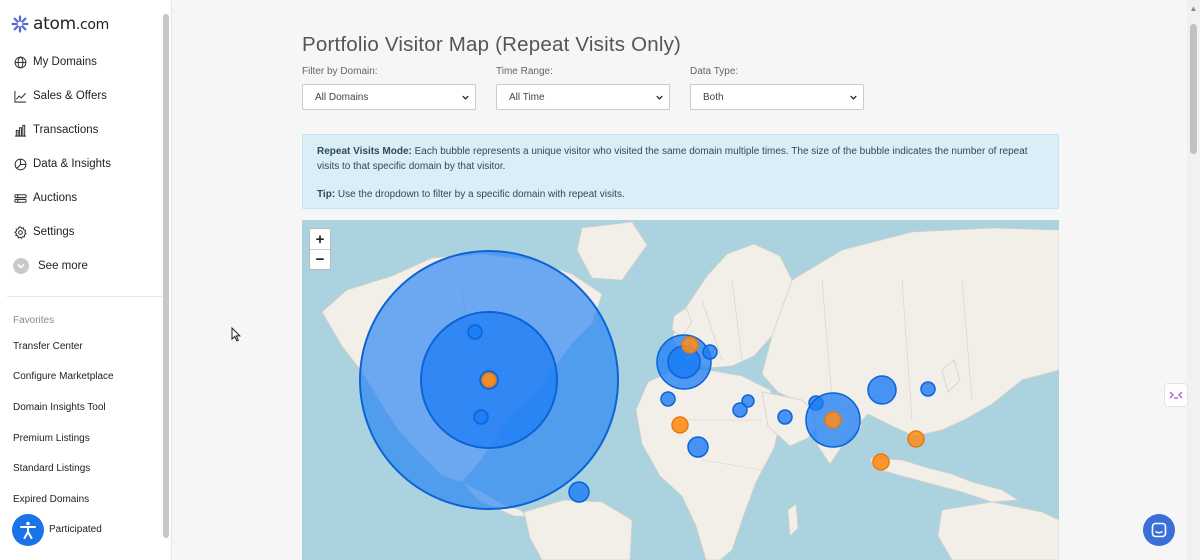 The image size is (1200, 560). I want to click on favorite-domain-insights-tool: Domain Insights Tool, so click(80, 407).